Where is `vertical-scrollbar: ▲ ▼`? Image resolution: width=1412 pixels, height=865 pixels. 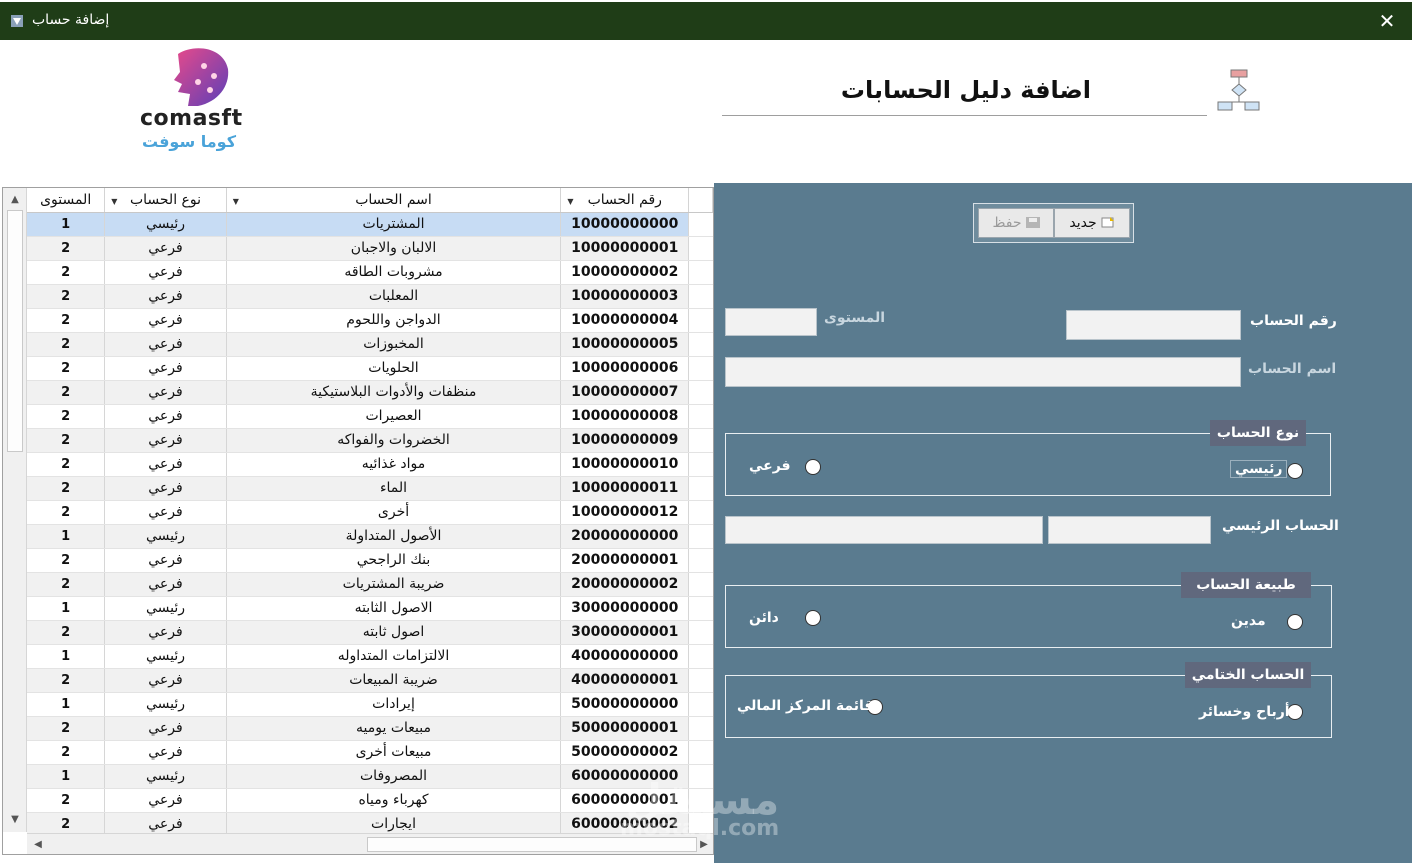
vertical-scrollbar: ▲ ▼ is located at coordinates (15, 510).